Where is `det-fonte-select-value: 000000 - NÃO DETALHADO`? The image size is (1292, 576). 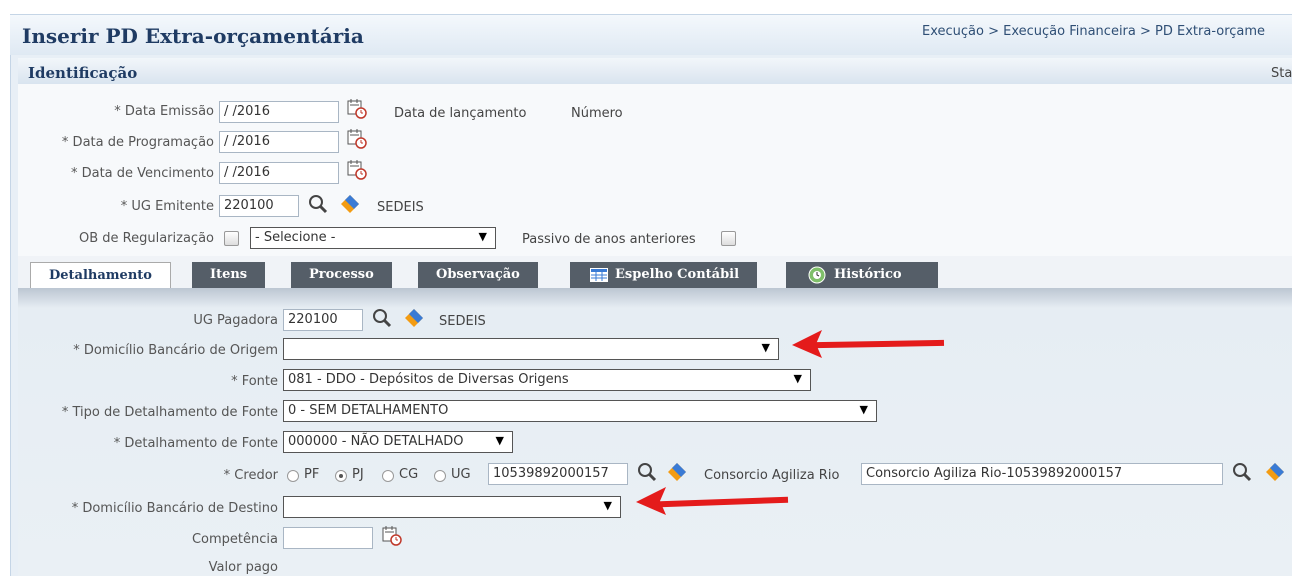
det-fonte-select-value: 000000 - NÃO DETALHADO is located at coordinates (376, 441).